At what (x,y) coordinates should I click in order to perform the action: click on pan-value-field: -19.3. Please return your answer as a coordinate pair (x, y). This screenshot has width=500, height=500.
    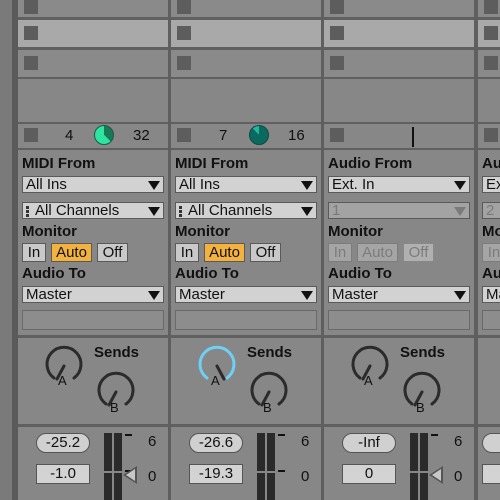
    Looking at the image, I should click on (216, 474).